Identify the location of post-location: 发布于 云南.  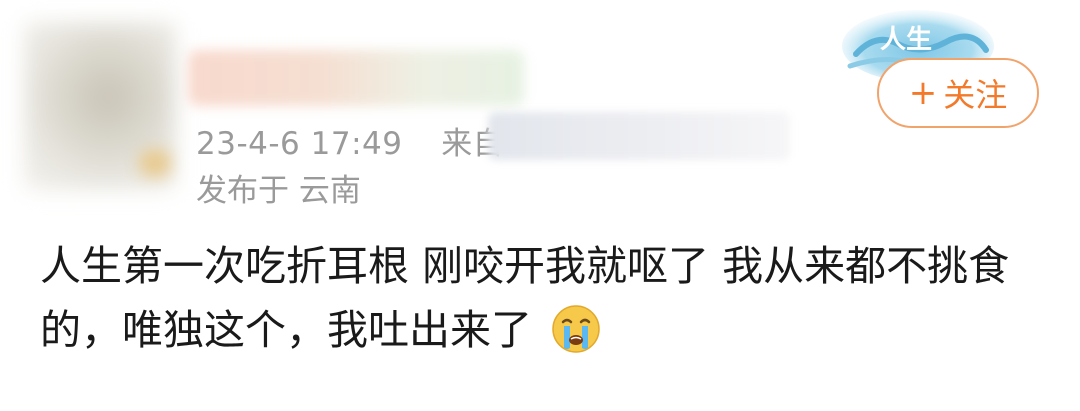
(278, 191).